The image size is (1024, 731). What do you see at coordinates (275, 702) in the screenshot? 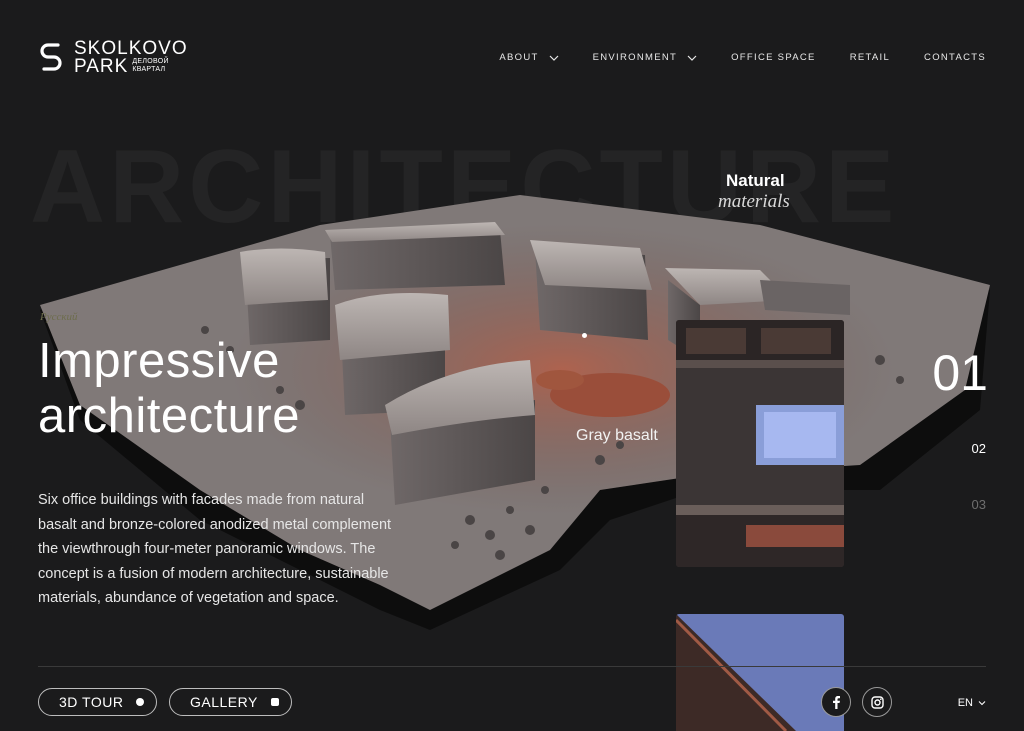
I see `square-icon` at bounding box center [275, 702].